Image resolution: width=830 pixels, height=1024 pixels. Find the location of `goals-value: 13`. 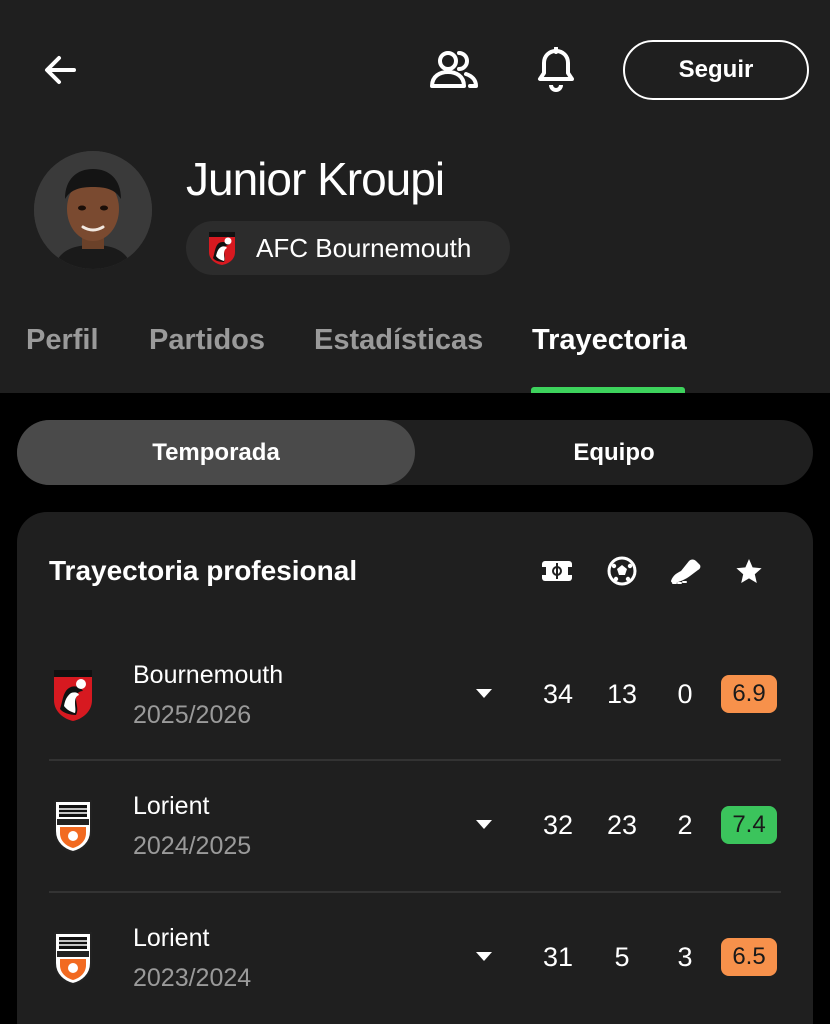

goals-value: 13 is located at coordinates (622, 694).